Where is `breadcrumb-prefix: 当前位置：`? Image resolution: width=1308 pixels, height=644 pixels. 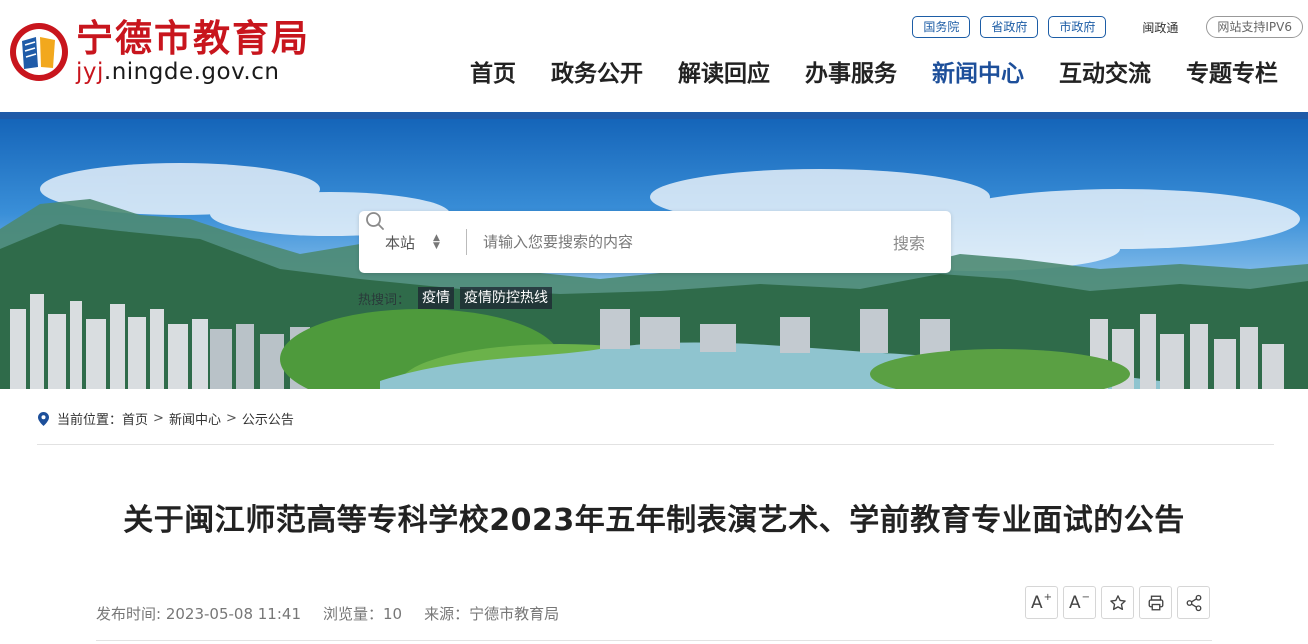 breadcrumb-prefix: 当前位置： is located at coordinates (90, 420).